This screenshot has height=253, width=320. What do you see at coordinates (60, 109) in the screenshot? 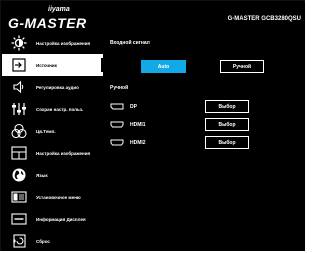
I see `sidebar-item-label: Сохран настр. польз.` at bounding box center [60, 109].